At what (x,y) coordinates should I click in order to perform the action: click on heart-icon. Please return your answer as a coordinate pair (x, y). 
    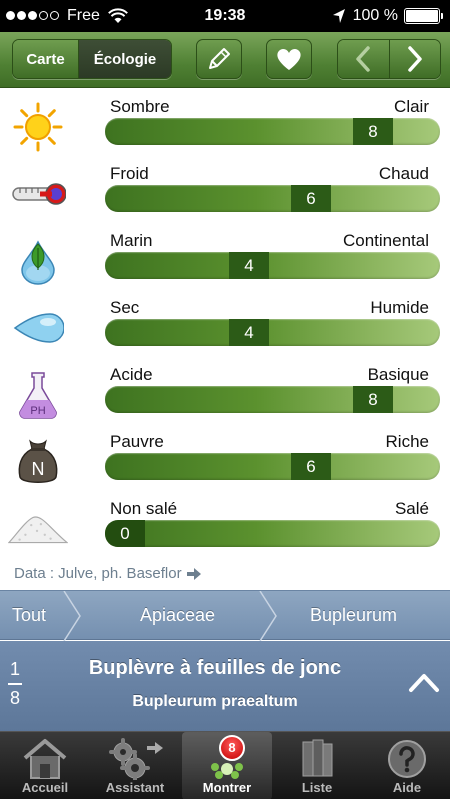
    Looking at the image, I should click on (289, 59).